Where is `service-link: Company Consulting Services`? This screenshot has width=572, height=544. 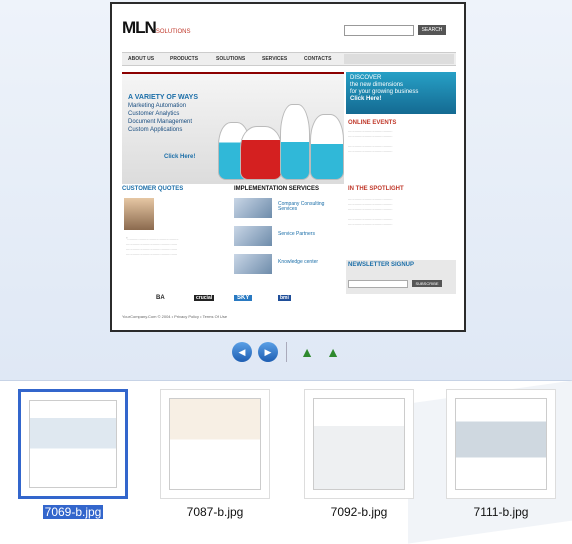
service-link: Company Consulting Services is located at coordinates (301, 206).